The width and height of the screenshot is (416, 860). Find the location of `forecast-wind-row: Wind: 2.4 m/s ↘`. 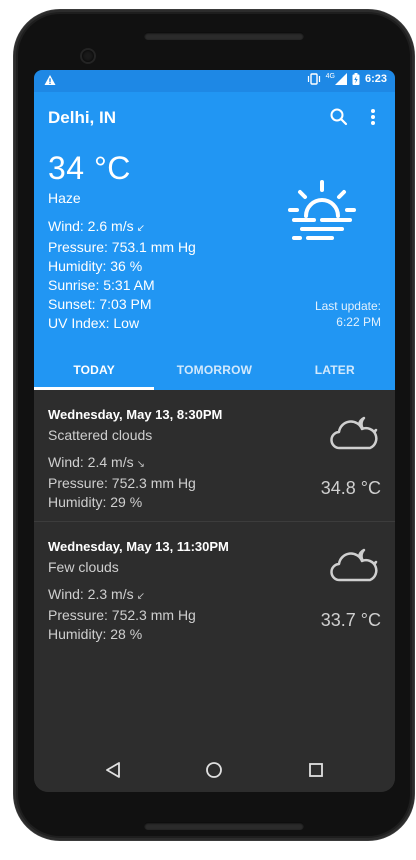

forecast-wind-row: Wind: 2.4 m/s ↘ is located at coordinates (122, 463).